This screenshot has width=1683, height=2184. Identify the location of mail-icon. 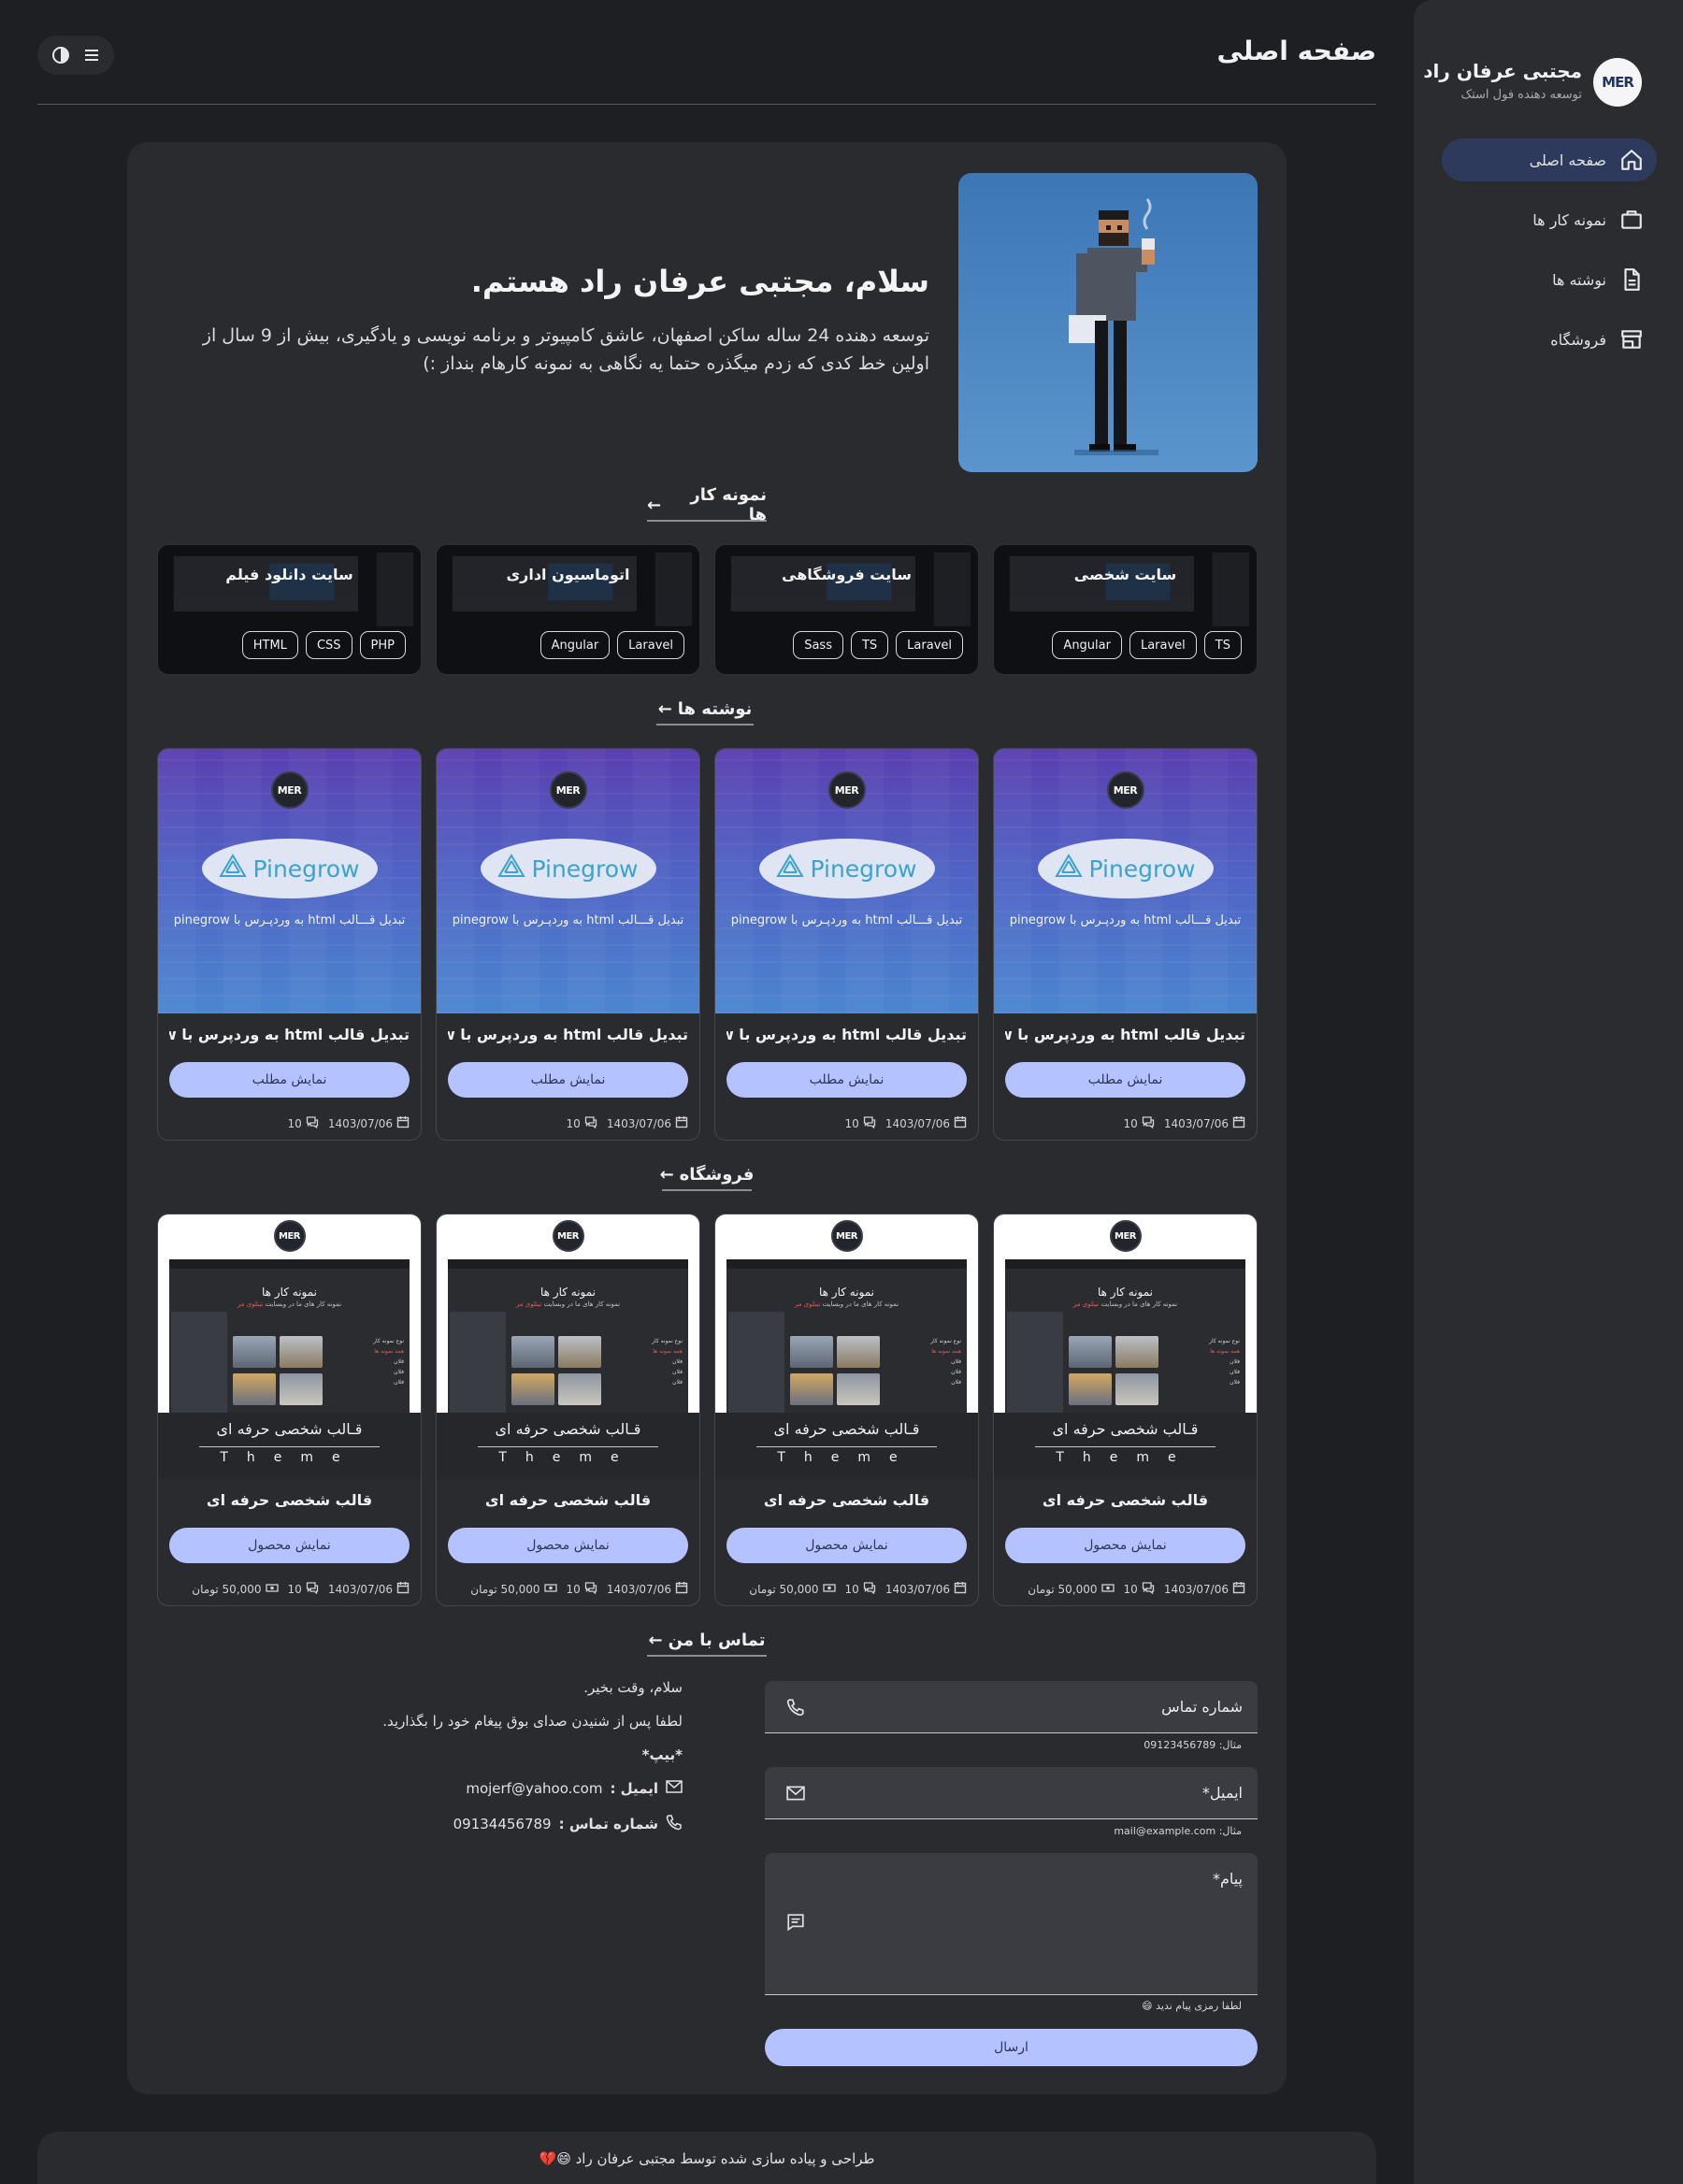
(796, 1793).